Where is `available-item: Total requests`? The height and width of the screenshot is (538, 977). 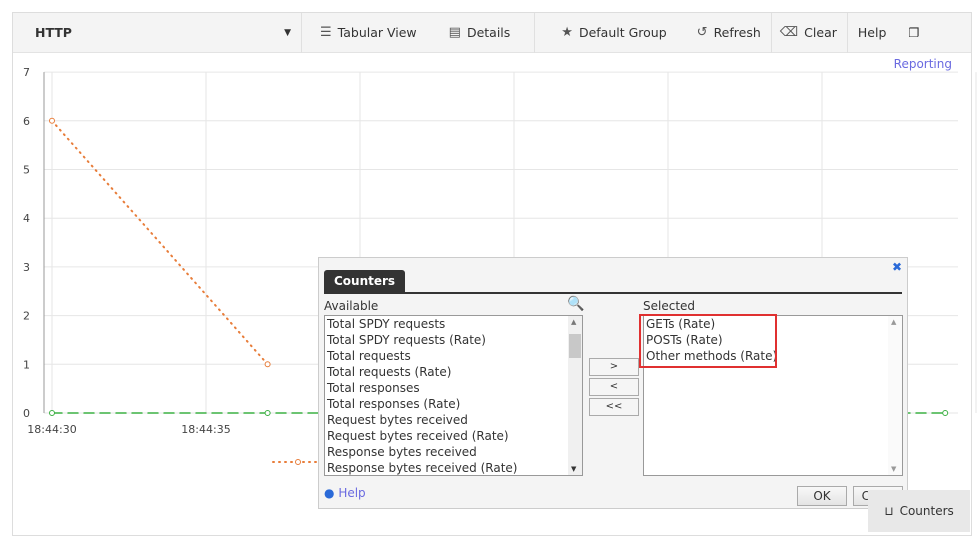 available-item: Total requests is located at coordinates (453, 356).